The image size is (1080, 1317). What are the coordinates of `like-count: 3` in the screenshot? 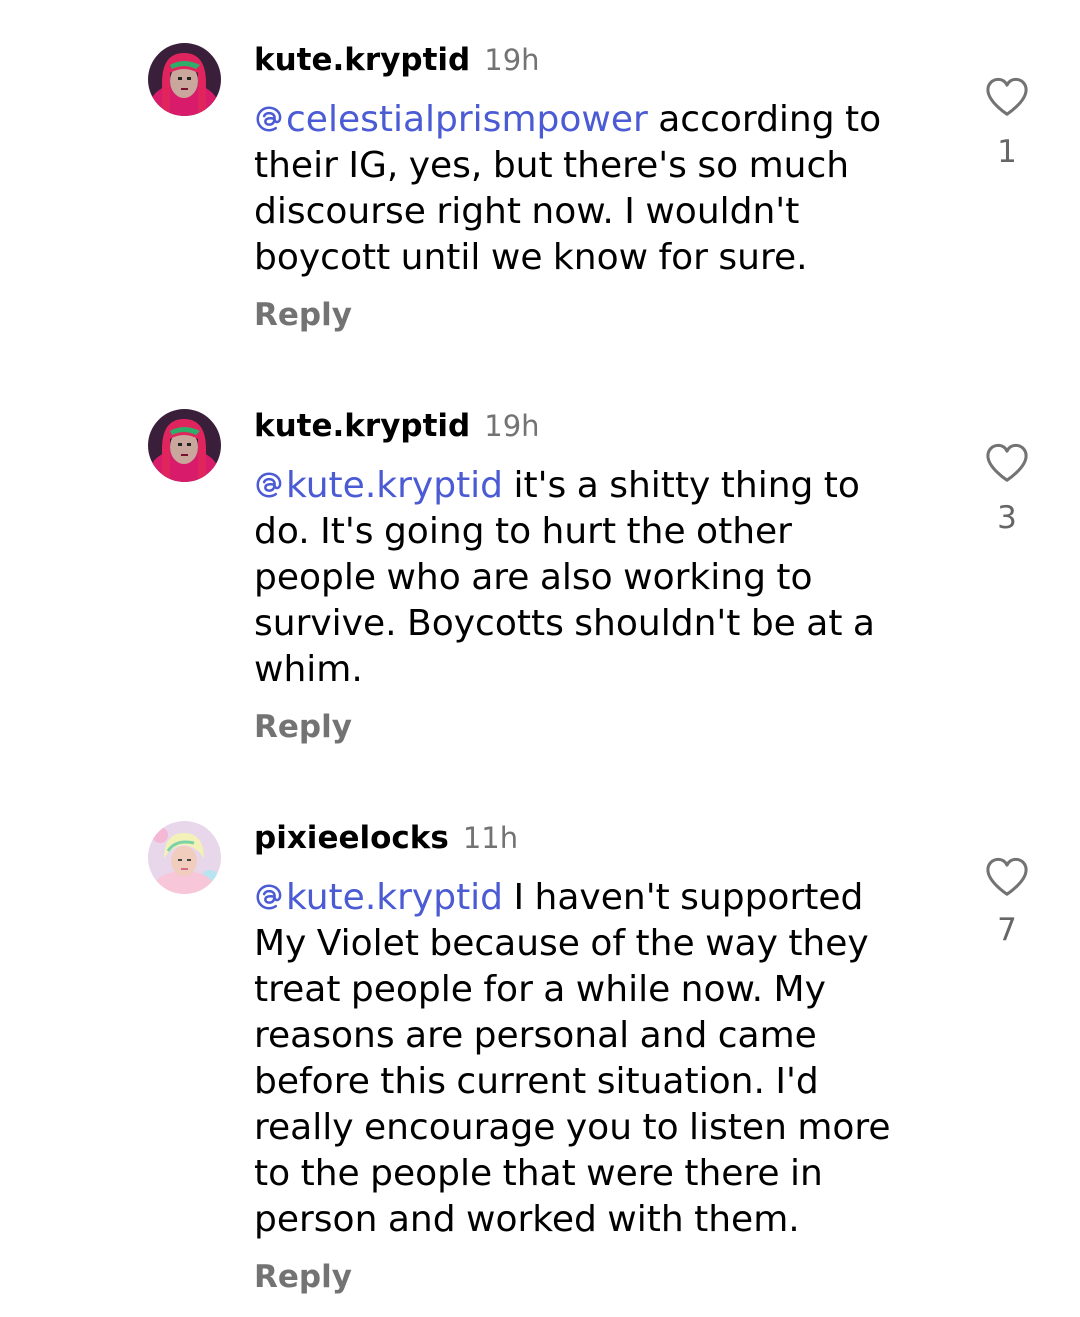 It's located at (1007, 518).